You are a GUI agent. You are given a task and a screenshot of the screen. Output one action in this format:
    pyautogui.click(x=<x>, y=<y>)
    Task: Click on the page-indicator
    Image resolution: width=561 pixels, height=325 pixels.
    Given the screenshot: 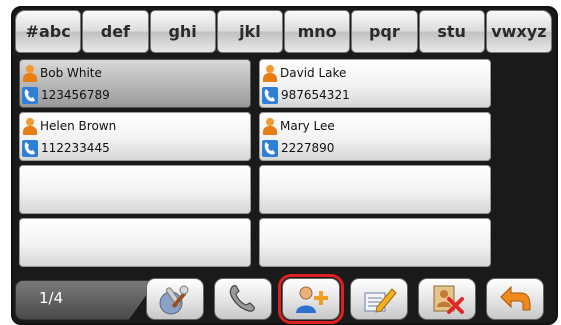 What is the action you would take?
    pyautogui.click(x=86, y=300)
    